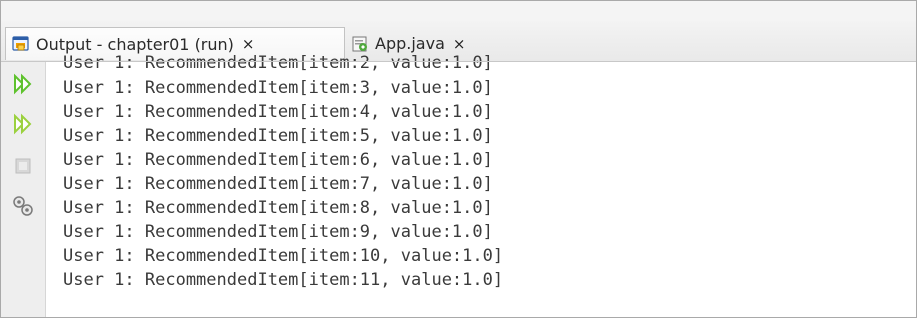 Image resolution: width=917 pixels, height=318 pixels. Describe the element at coordinates (360, 44) in the screenshot. I see `java-file-icon` at that location.